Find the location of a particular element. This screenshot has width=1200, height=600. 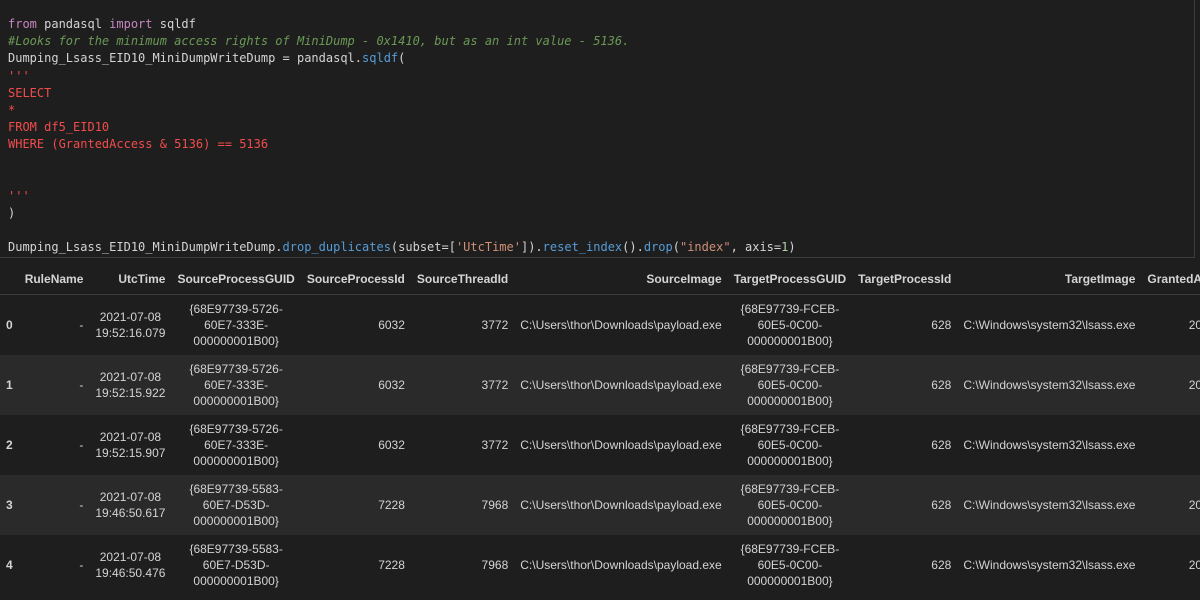

code-token: ( is located at coordinates (402, 58).